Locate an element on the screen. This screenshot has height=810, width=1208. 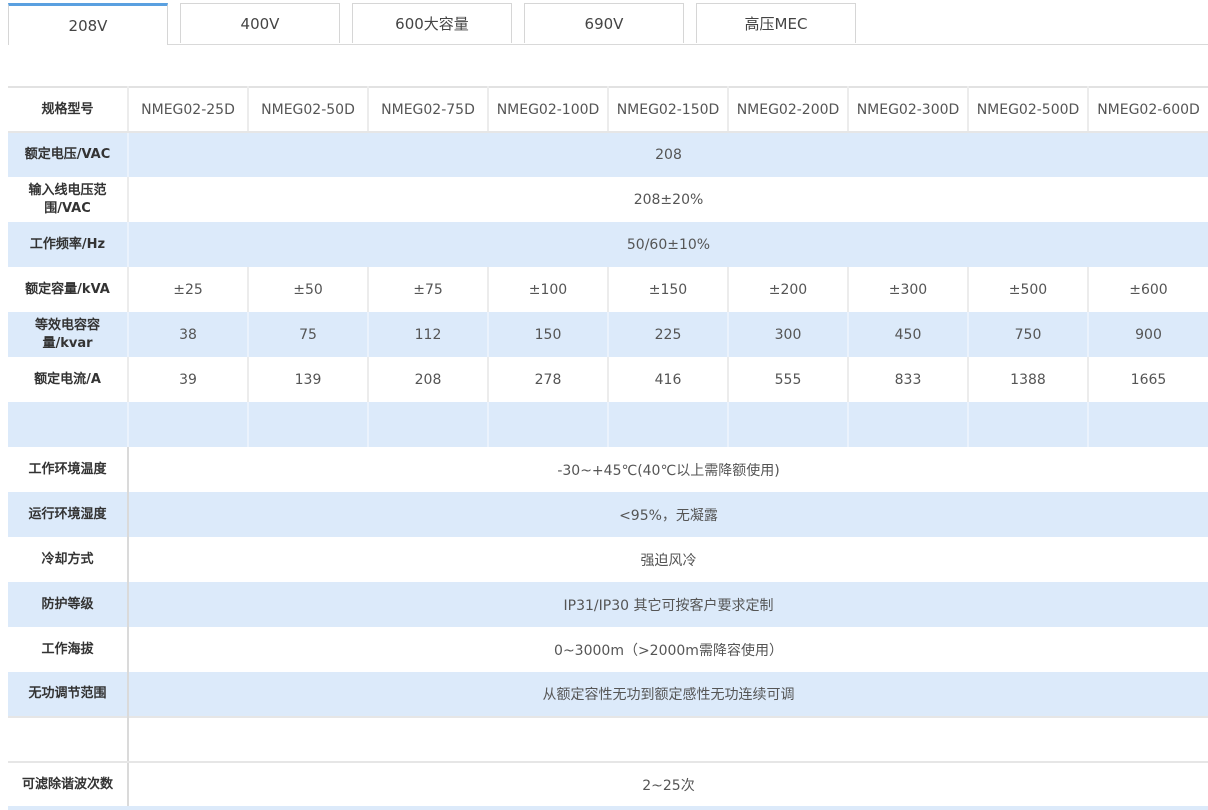
value-cell: ±50 is located at coordinates (308, 289).